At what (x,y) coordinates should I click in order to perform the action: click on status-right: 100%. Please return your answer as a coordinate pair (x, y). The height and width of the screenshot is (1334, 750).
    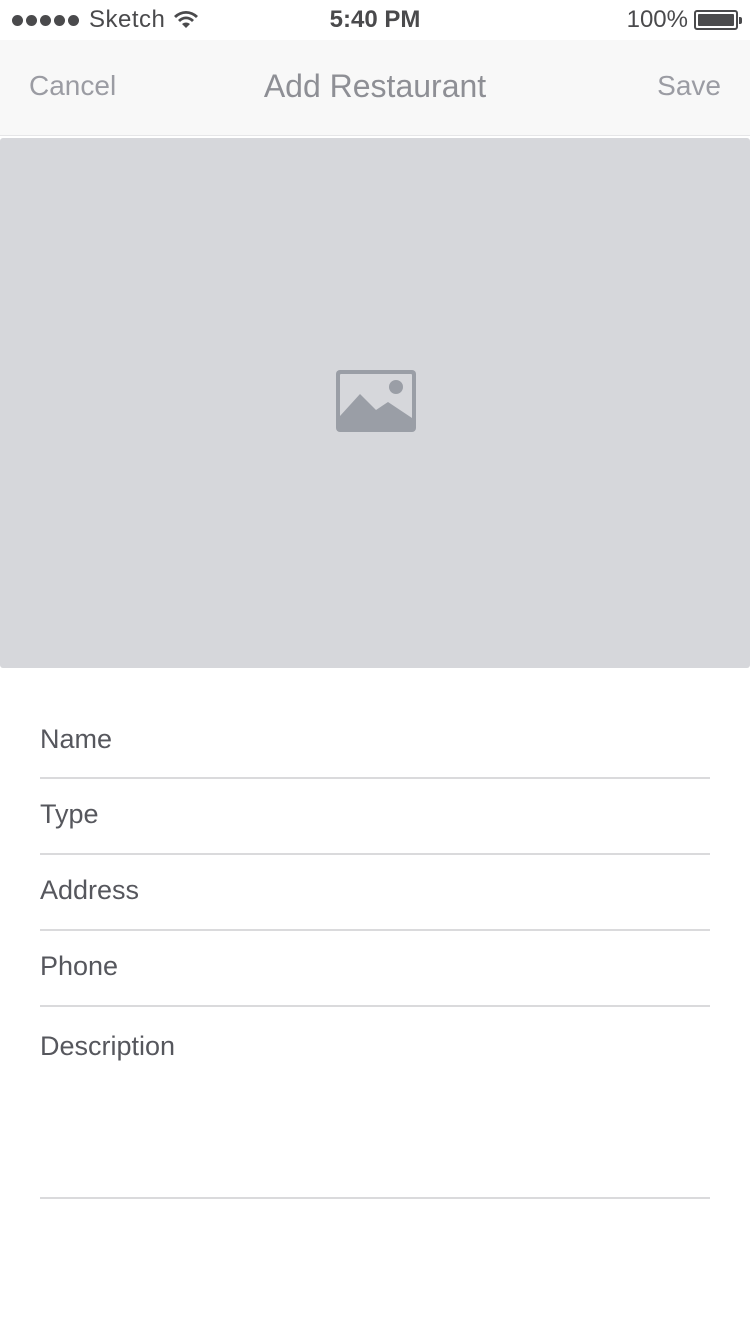
    Looking at the image, I should click on (684, 20).